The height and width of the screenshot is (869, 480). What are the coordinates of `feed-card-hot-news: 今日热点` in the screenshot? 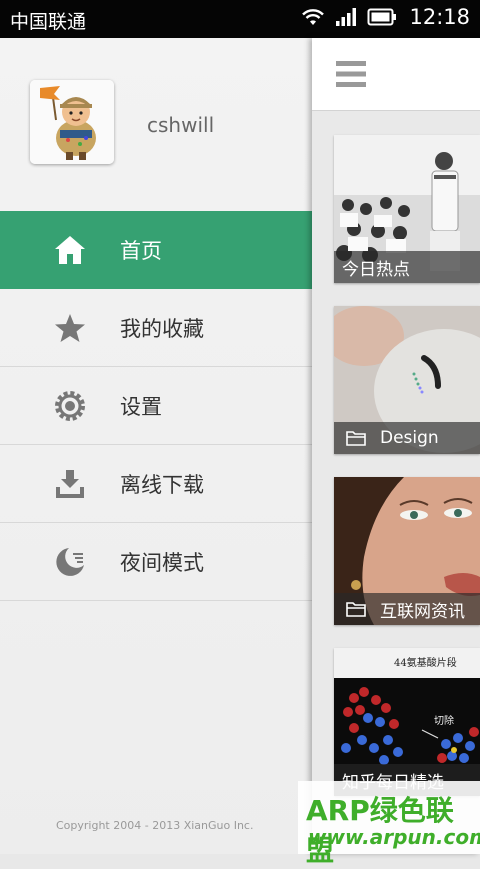 It's located at (407, 209).